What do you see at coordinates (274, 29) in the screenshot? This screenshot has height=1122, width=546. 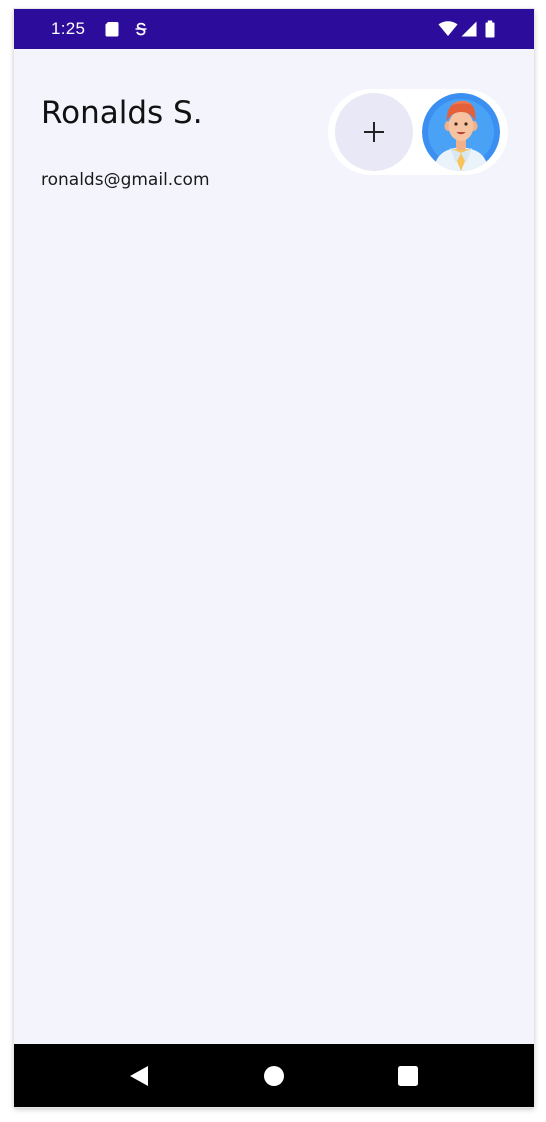 I see `status-bar: 1:25` at bounding box center [274, 29].